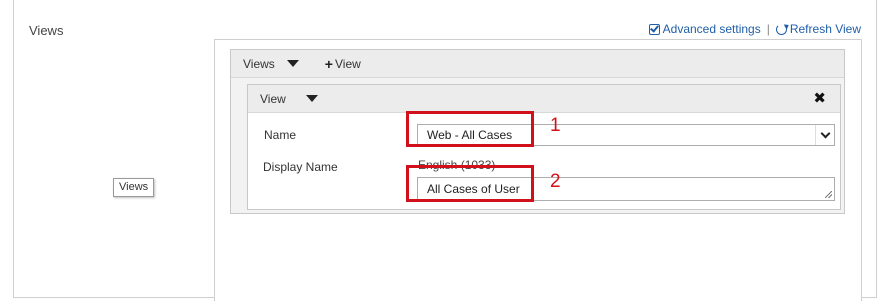 The width and height of the screenshot is (890, 302). I want to click on display-name-label: Display Name, so click(300, 167).